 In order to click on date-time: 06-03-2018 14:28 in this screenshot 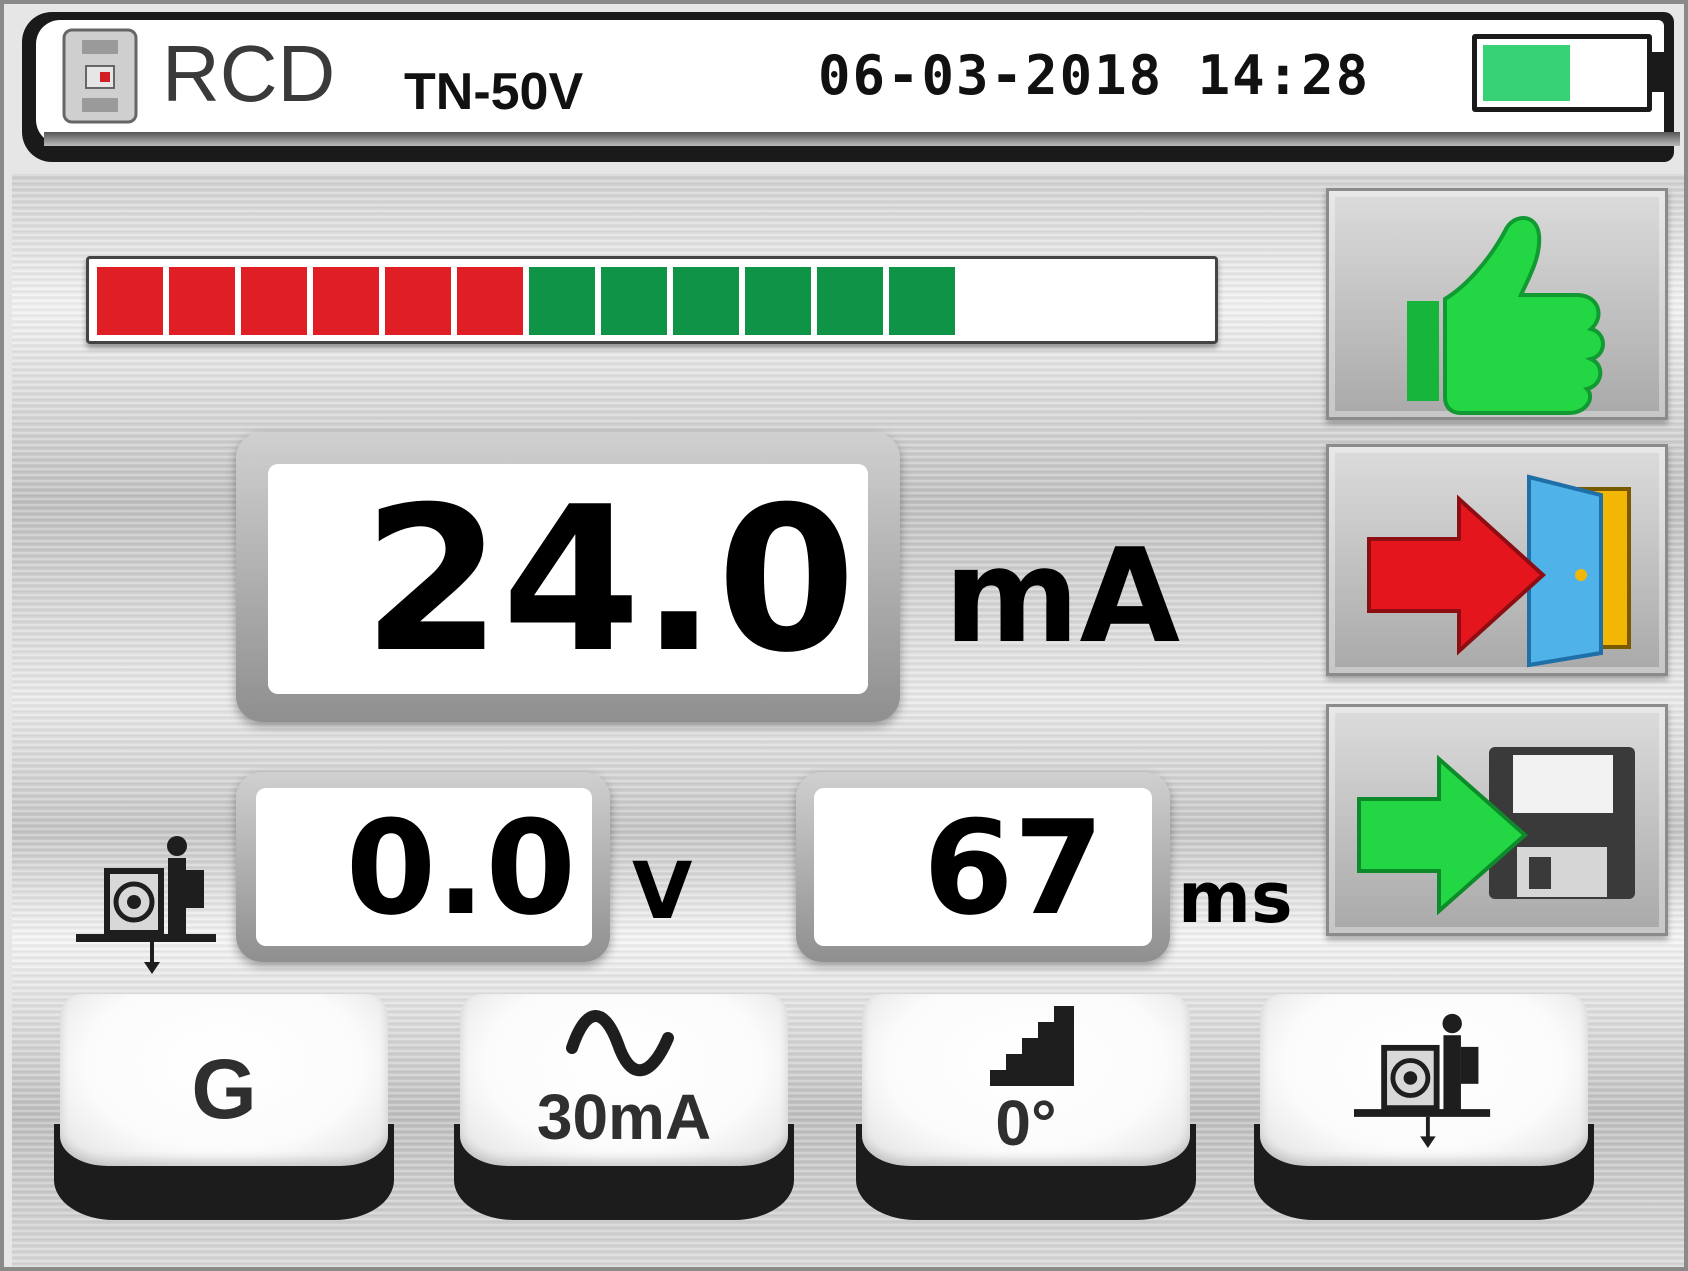, I will do `click(1094, 75)`.